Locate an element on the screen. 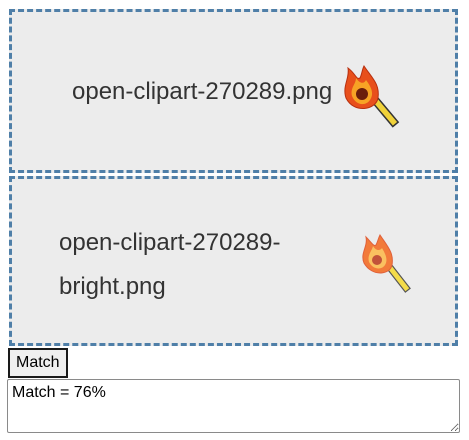  match-stick-fire-icon is located at coordinates (372, 96).